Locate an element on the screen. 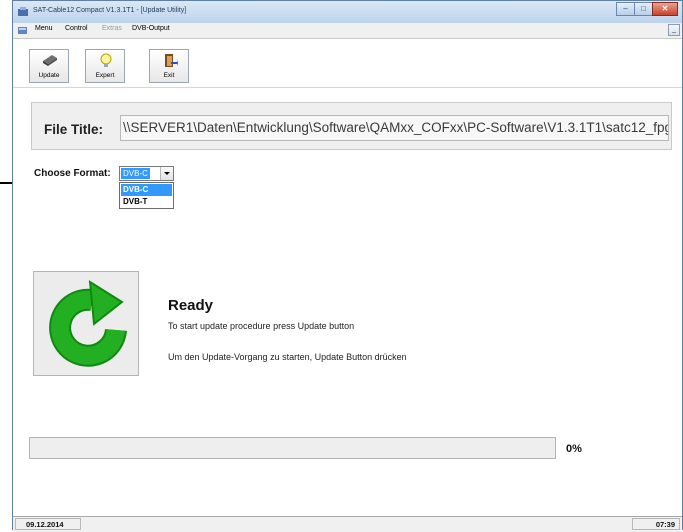  format-option-dvb-t: DVB-T is located at coordinates (146, 202).